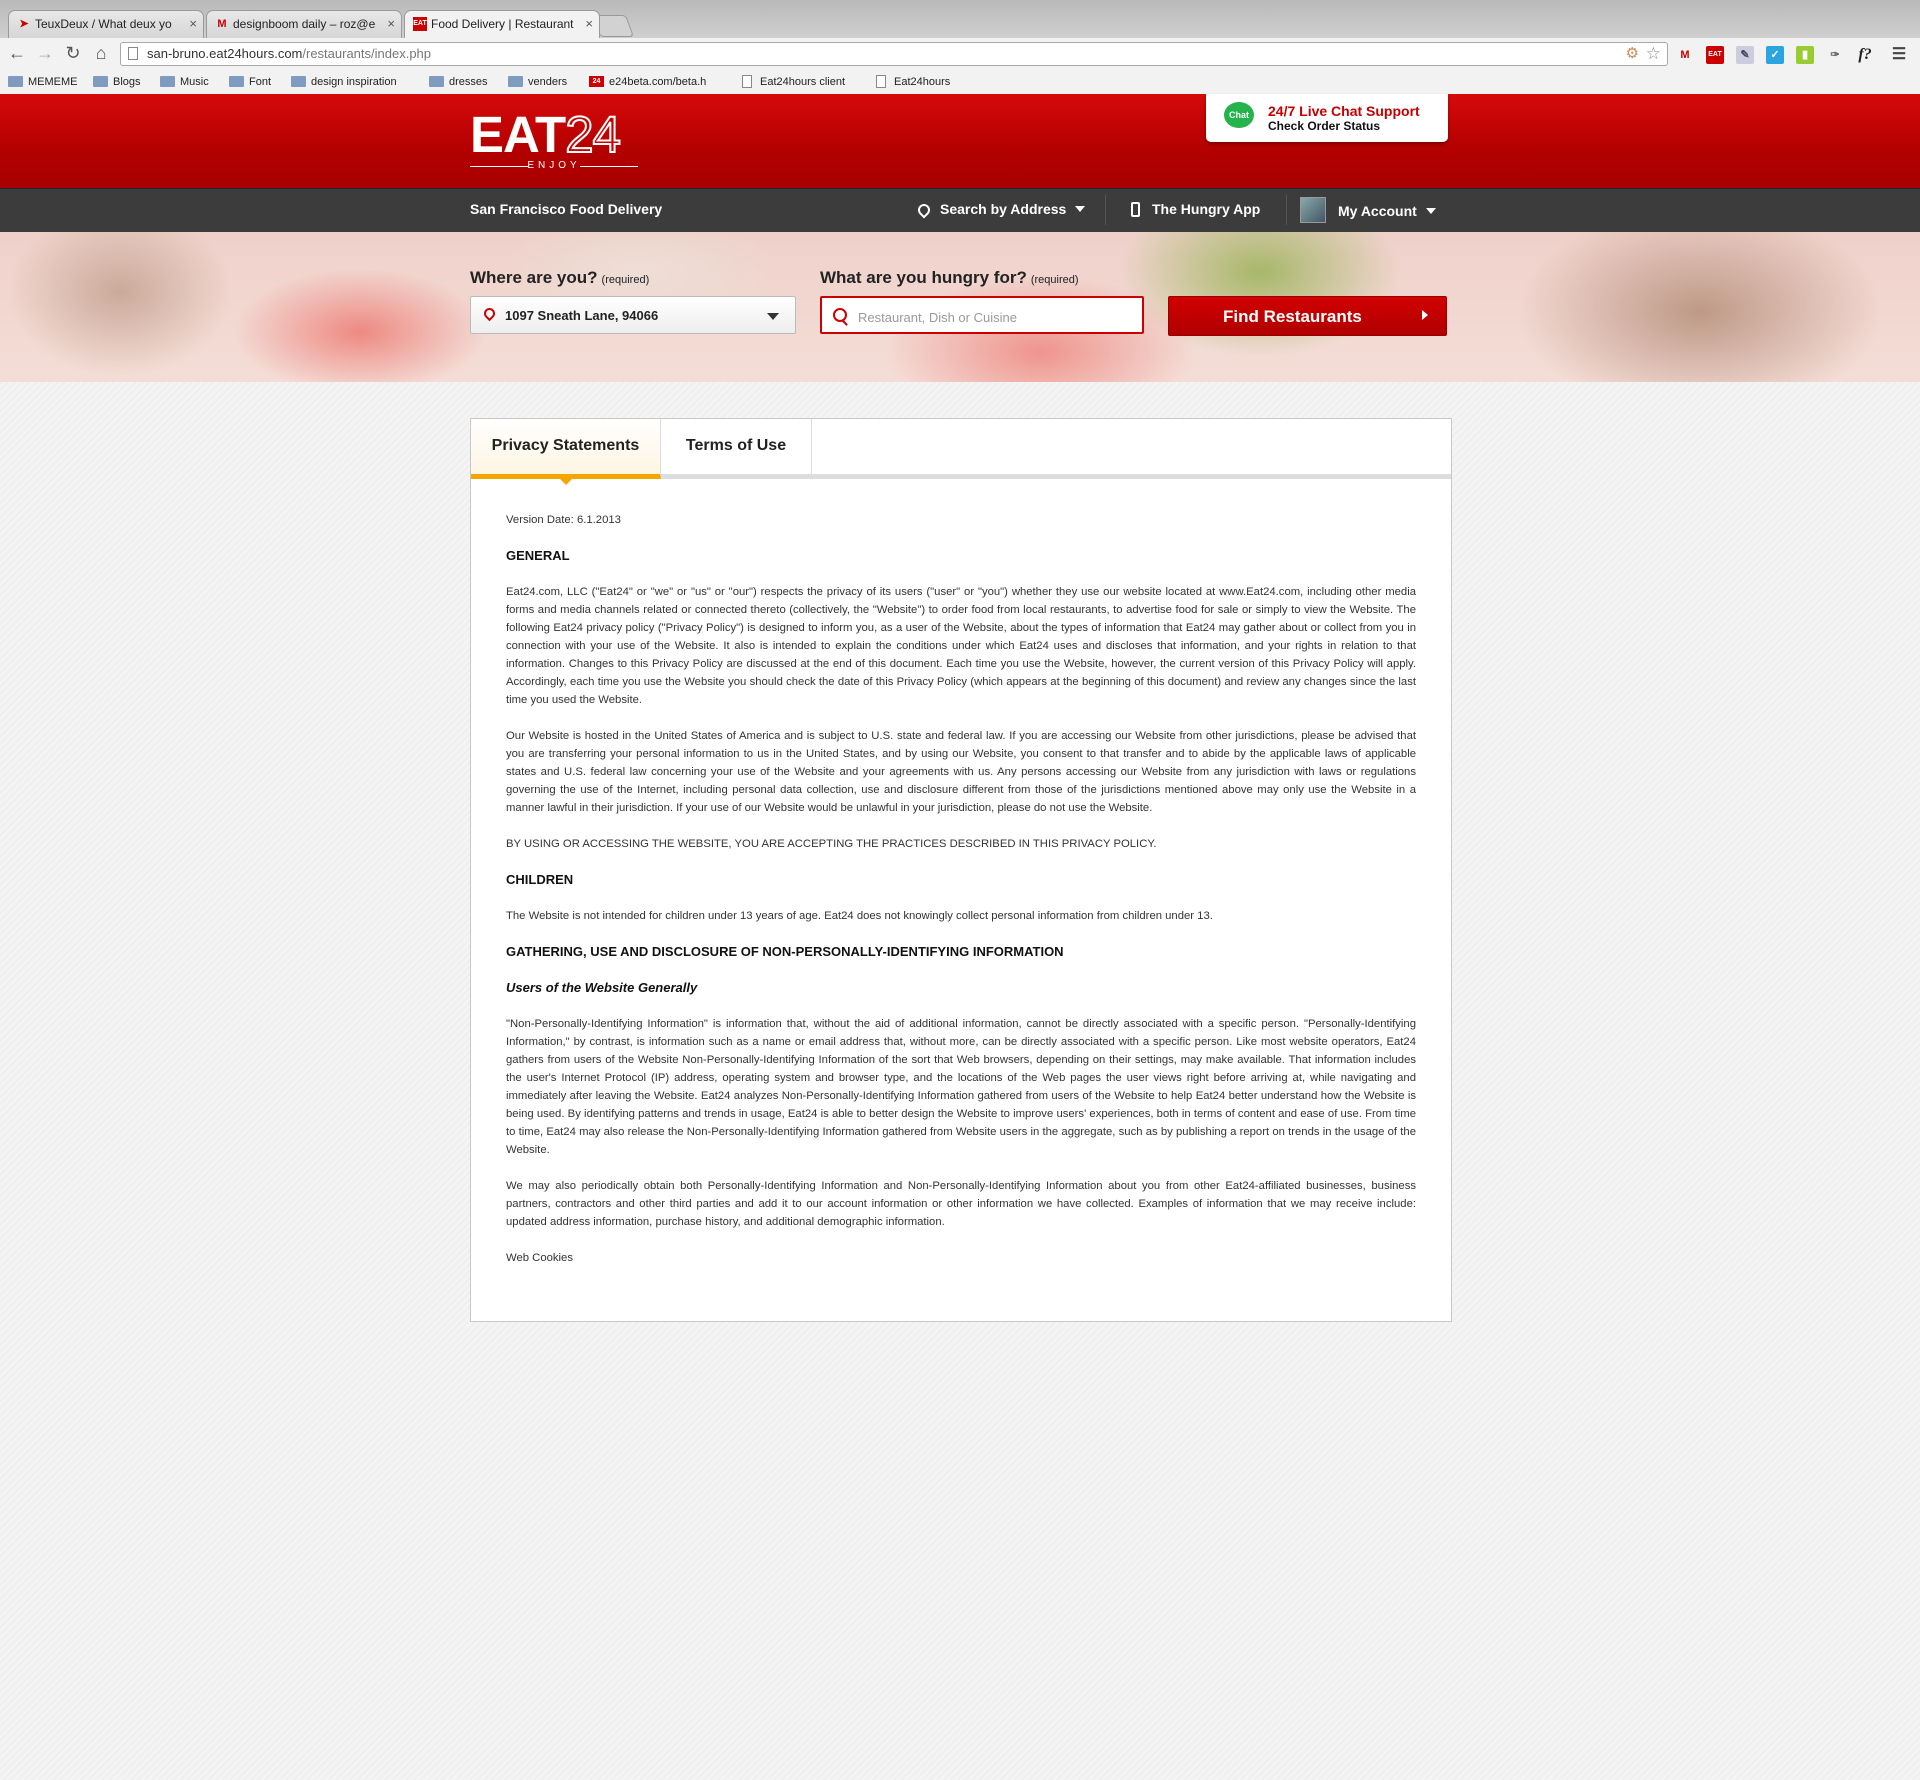 This screenshot has width=1920, height=1780. Describe the element at coordinates (593, 134) in the screenshot. I see `logo-number: 24` at that location.